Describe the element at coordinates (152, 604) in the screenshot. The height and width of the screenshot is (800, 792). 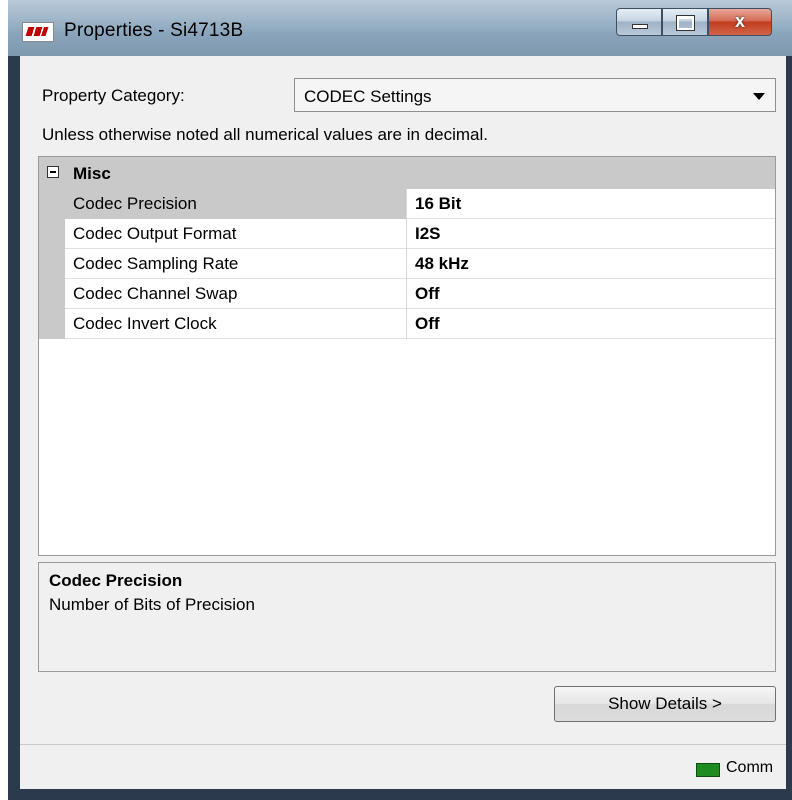
I see `help-description: Number of Bits of Precision` at that location.